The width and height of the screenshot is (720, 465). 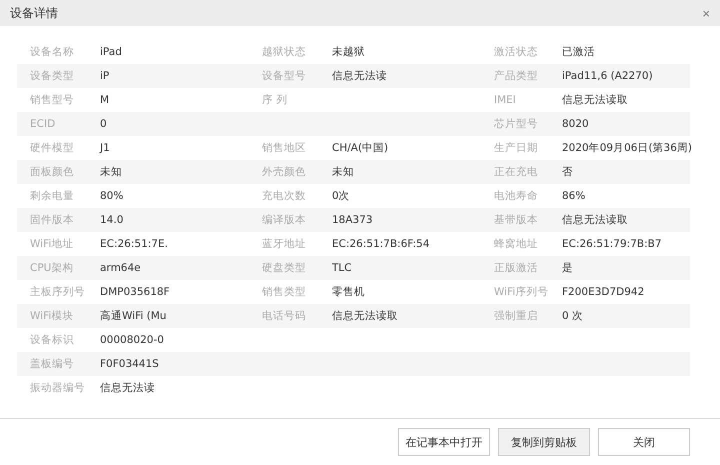 What do you see at coordinates (52, 316) in the screenshot?
I see `field-label: WiFi模块` at bounding box center [52, 316].